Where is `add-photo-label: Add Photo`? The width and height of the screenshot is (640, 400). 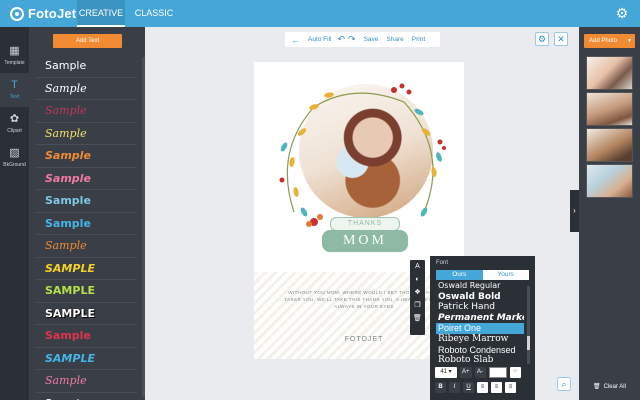
add-photo-label: Add Photo is located at coordinates (603, 41).